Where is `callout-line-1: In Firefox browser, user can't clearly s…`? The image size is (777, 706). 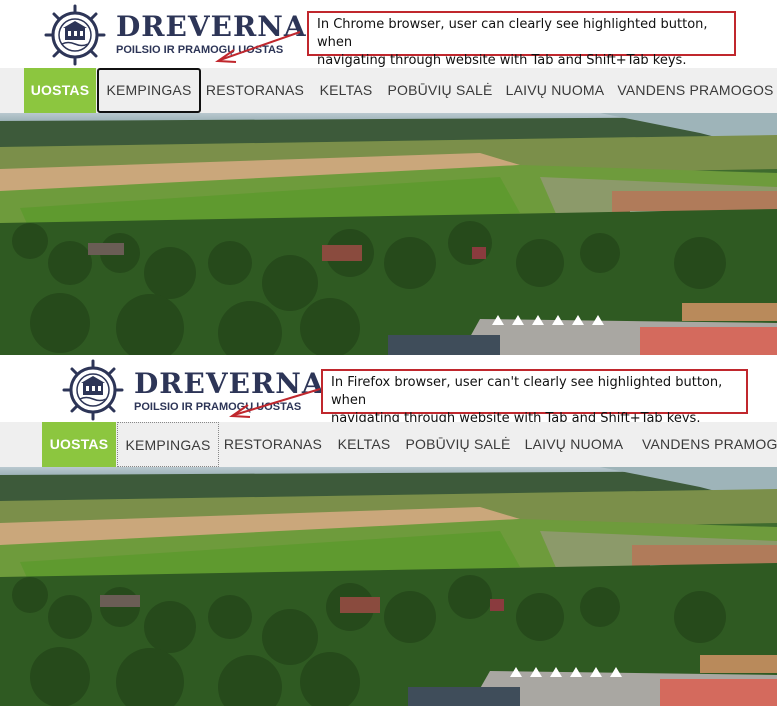
callout-line-1: In Firefox browser, user can't clearly s… is located at coordinates (527, 391).